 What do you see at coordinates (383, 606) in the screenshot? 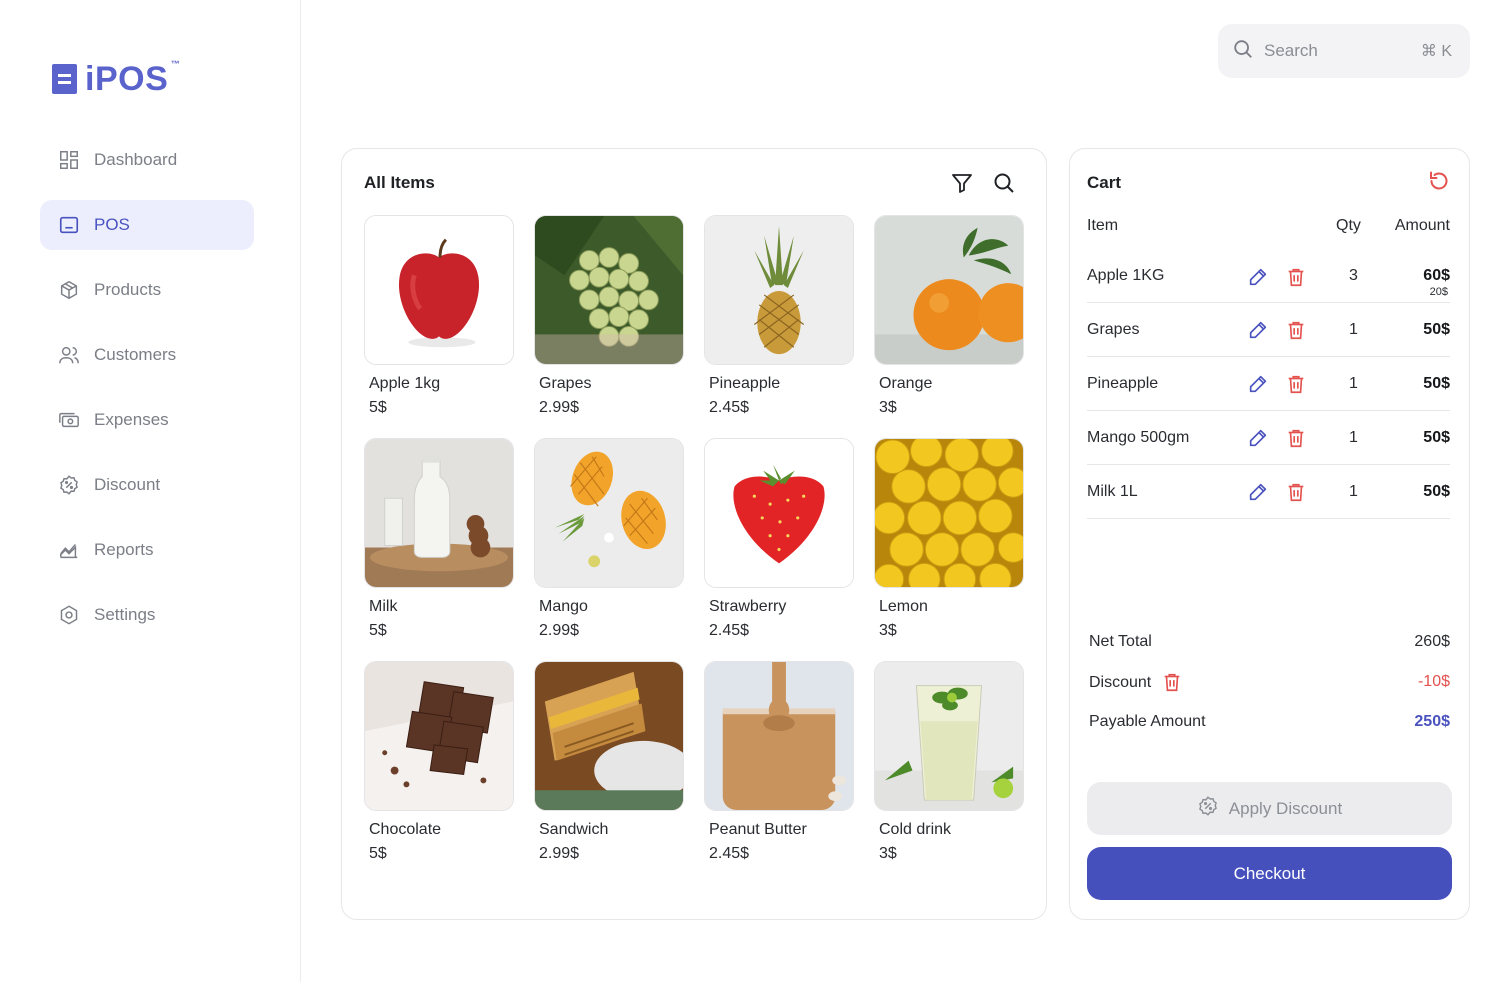
I see `product-name: Milk` at bounding box center [383, 606].